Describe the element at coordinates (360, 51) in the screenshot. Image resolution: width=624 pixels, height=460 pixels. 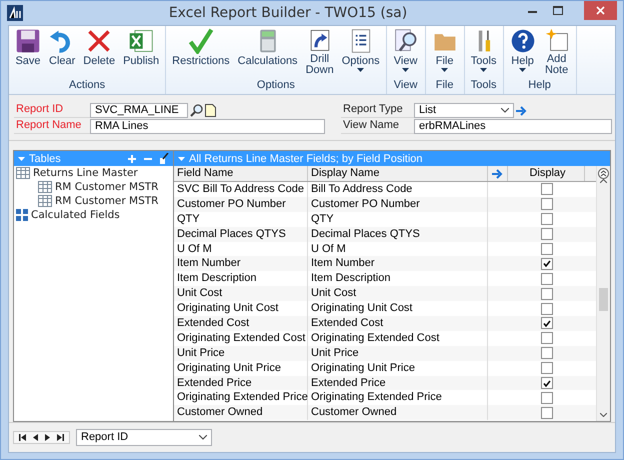
I see `ribbon-button: Options` at that location.